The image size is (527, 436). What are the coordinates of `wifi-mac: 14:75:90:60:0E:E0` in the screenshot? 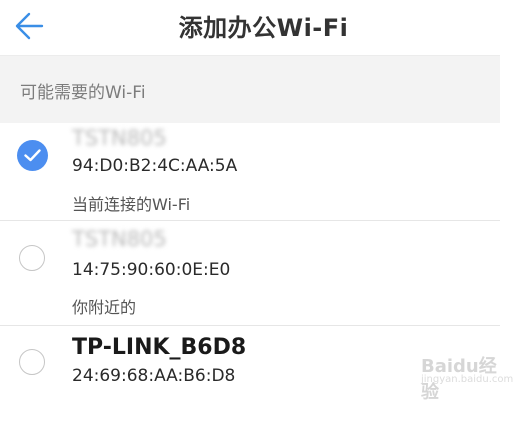 It's located at (151, 270).